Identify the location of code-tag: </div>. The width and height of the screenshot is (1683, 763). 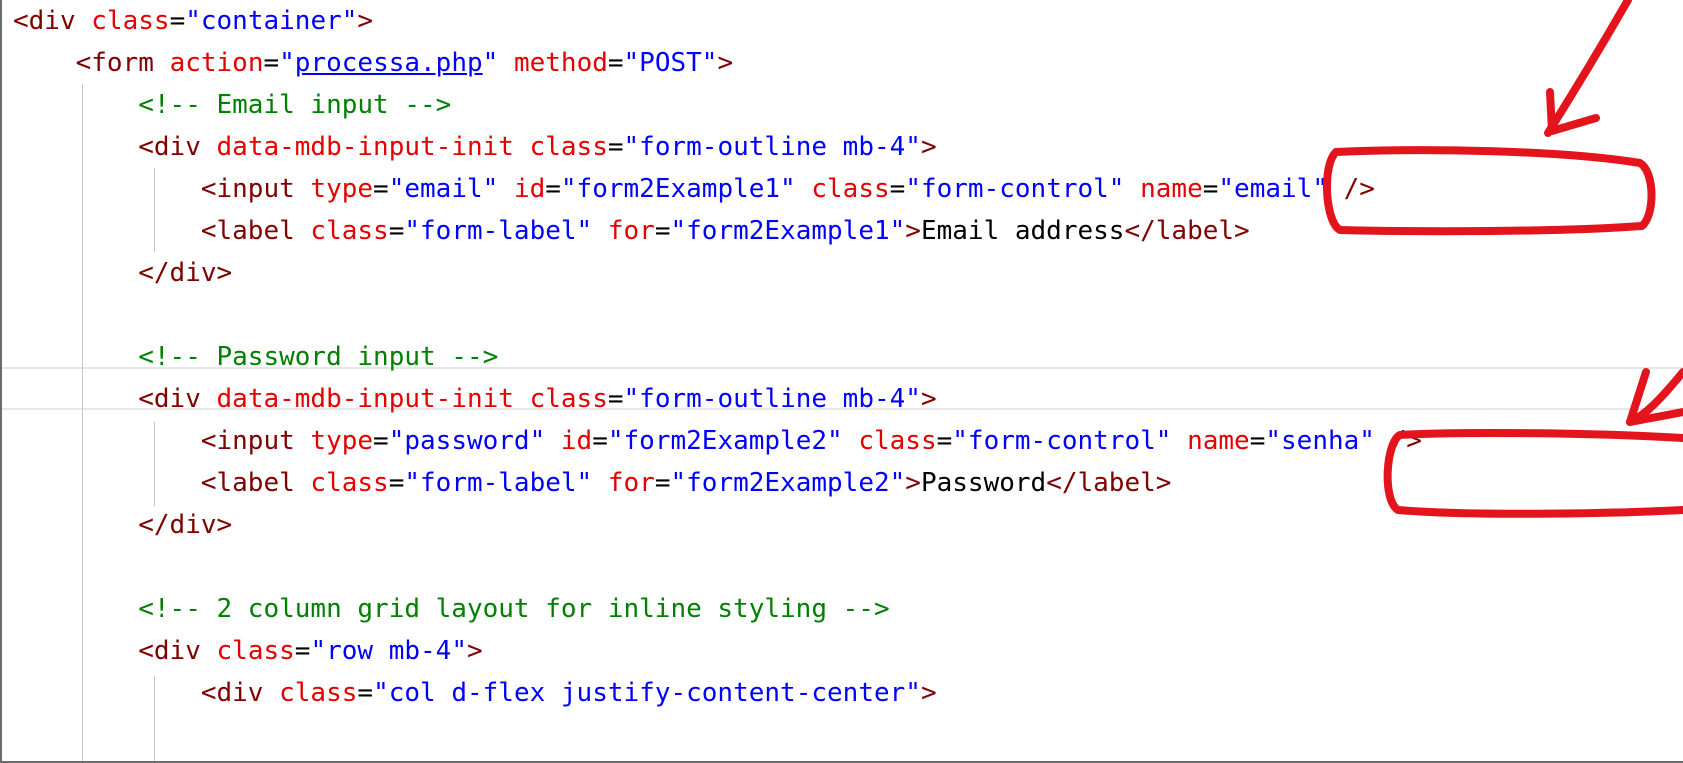
(185, 273).